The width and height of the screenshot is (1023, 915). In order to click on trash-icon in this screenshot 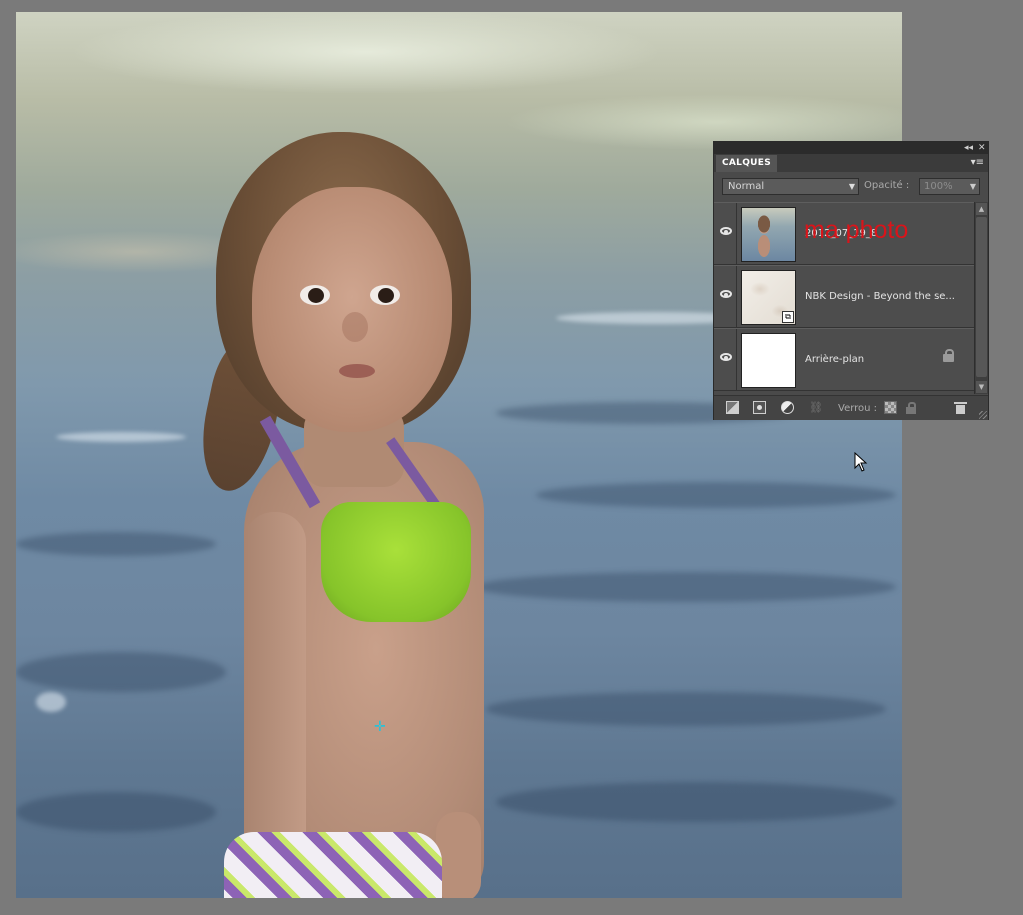, I will do `click(960, 407)`.